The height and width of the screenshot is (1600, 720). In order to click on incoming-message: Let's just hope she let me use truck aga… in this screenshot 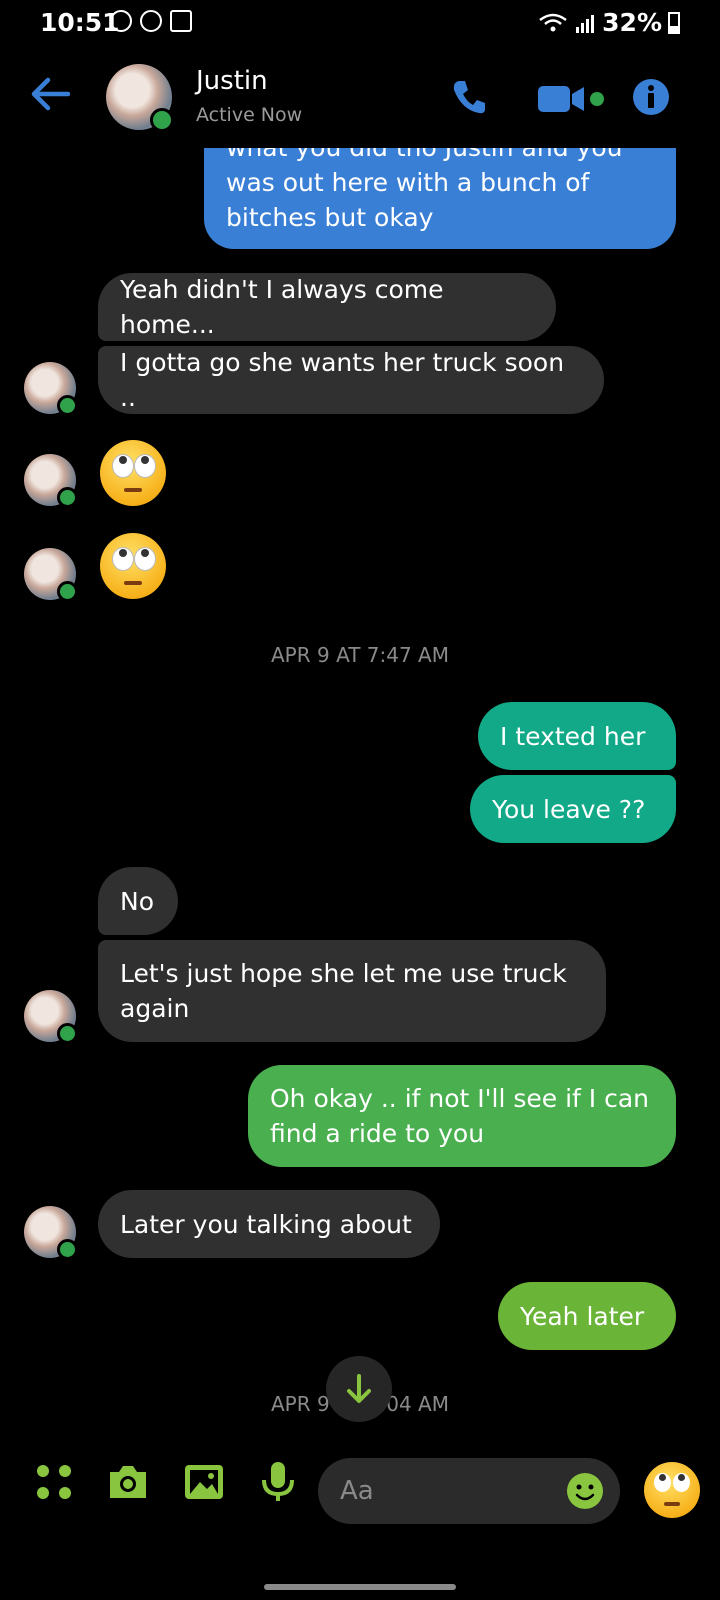, I will do `click(352, 991)`.